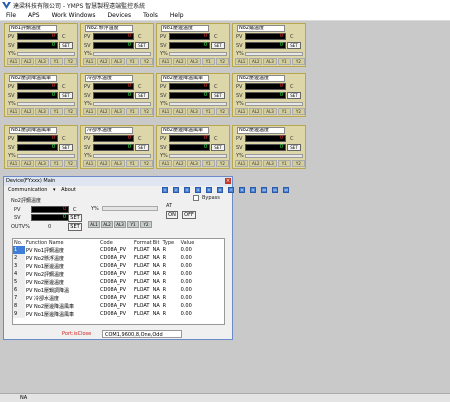 Image resolution: width=450 pixels, height=402 pixels. I want to click on table-row: 9 PV No1壓邊降溫風車 CD08A_PV FLOAT NA R 0.00, so click(118, 314).